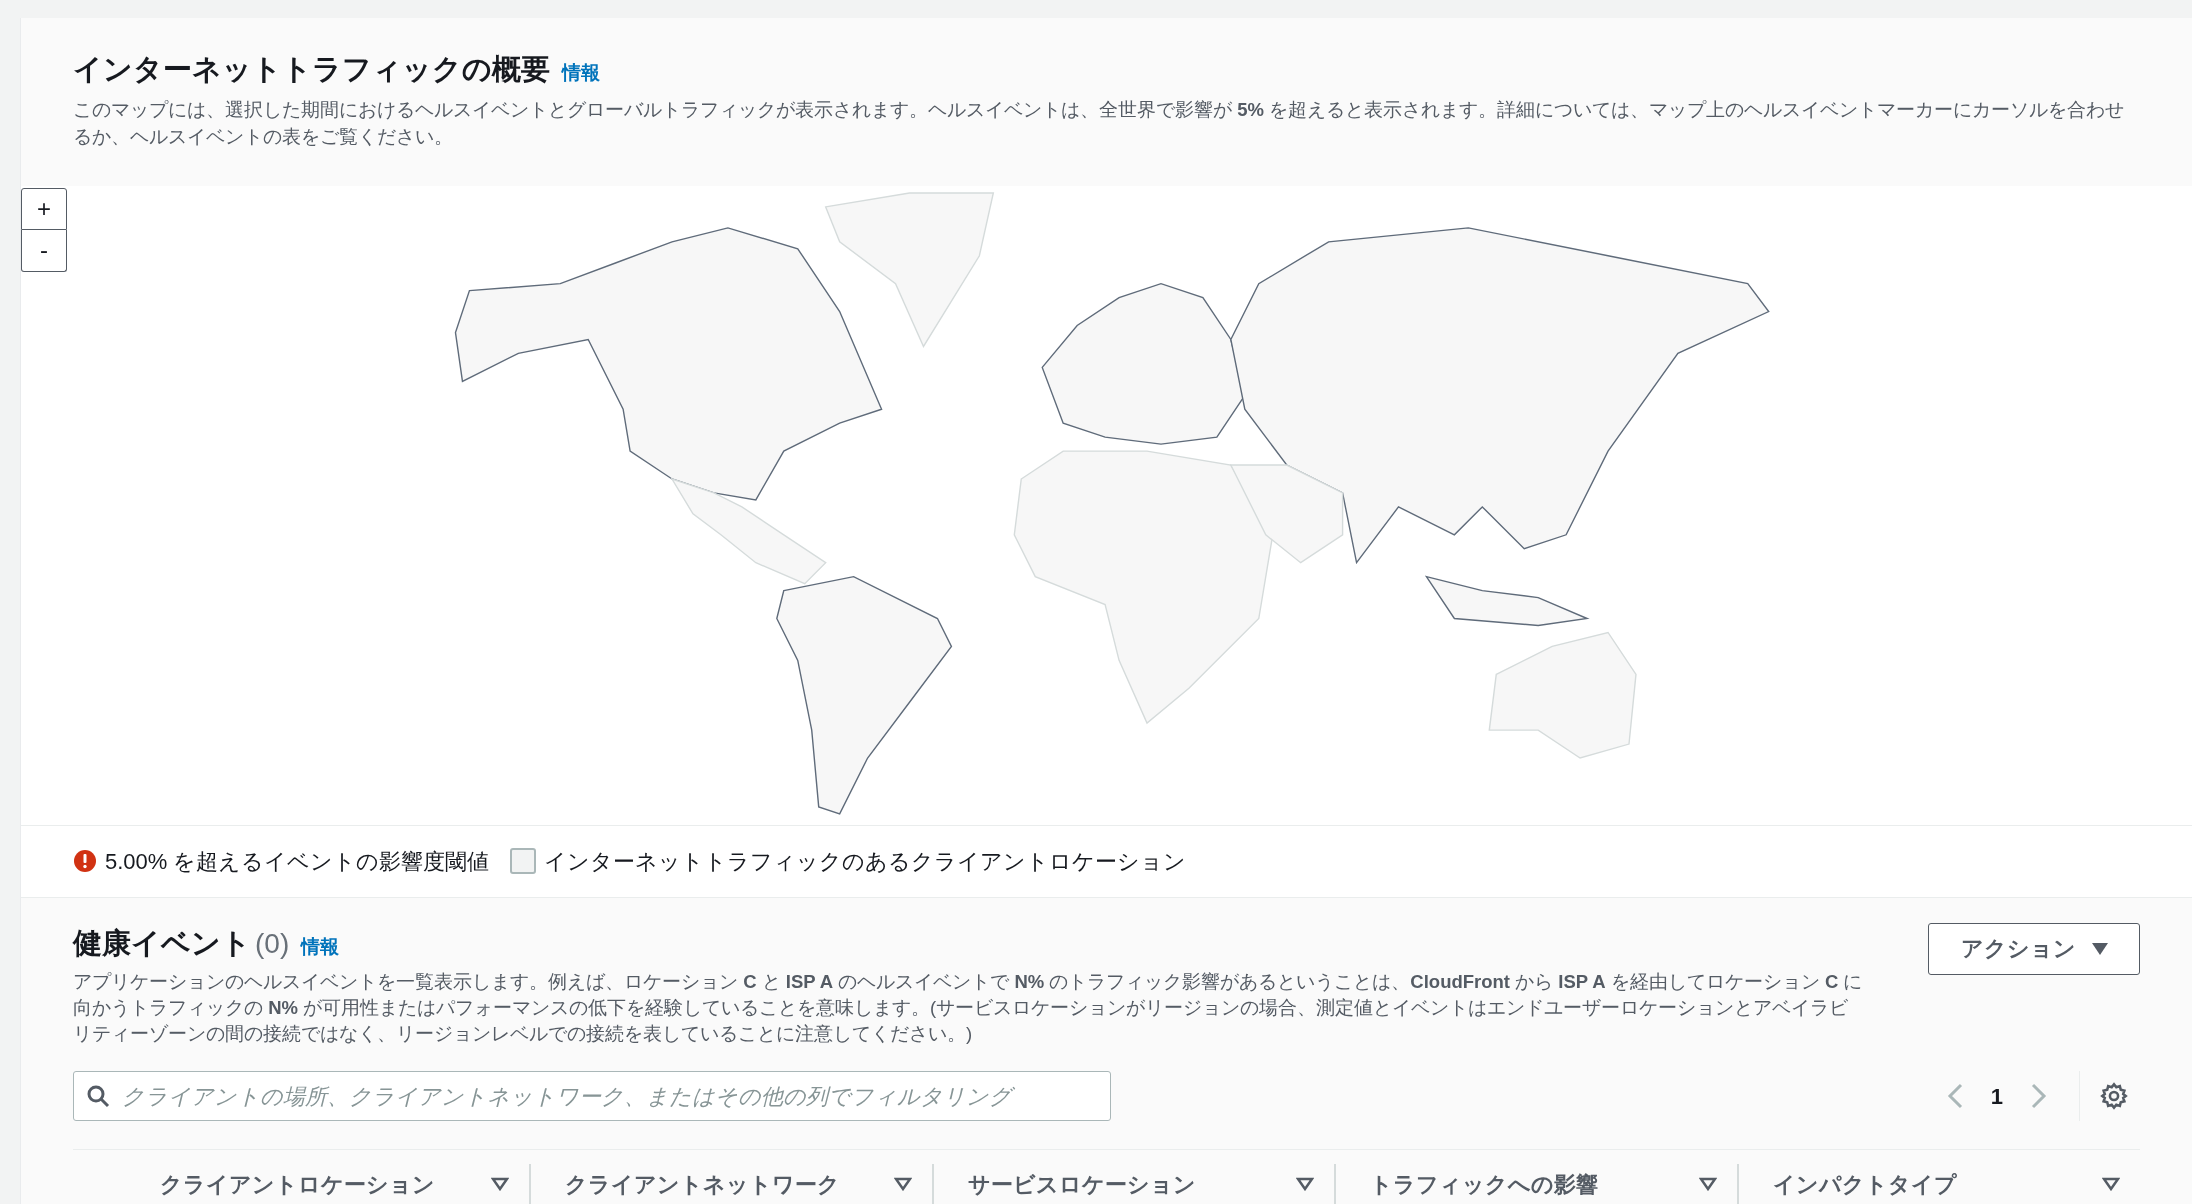  Describe the element at coordinates (272, 943) in the screenshot. I see `event-count: (0)` at that location.